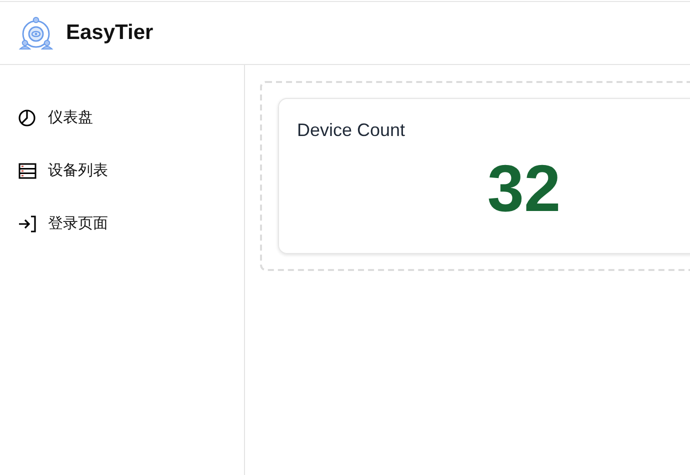 Image resolution: width=690 pixels, height=475 pixels. Describe the element at coordinates (351, 130) in the screenshot. I see `stat-label: Device Count` at that location.